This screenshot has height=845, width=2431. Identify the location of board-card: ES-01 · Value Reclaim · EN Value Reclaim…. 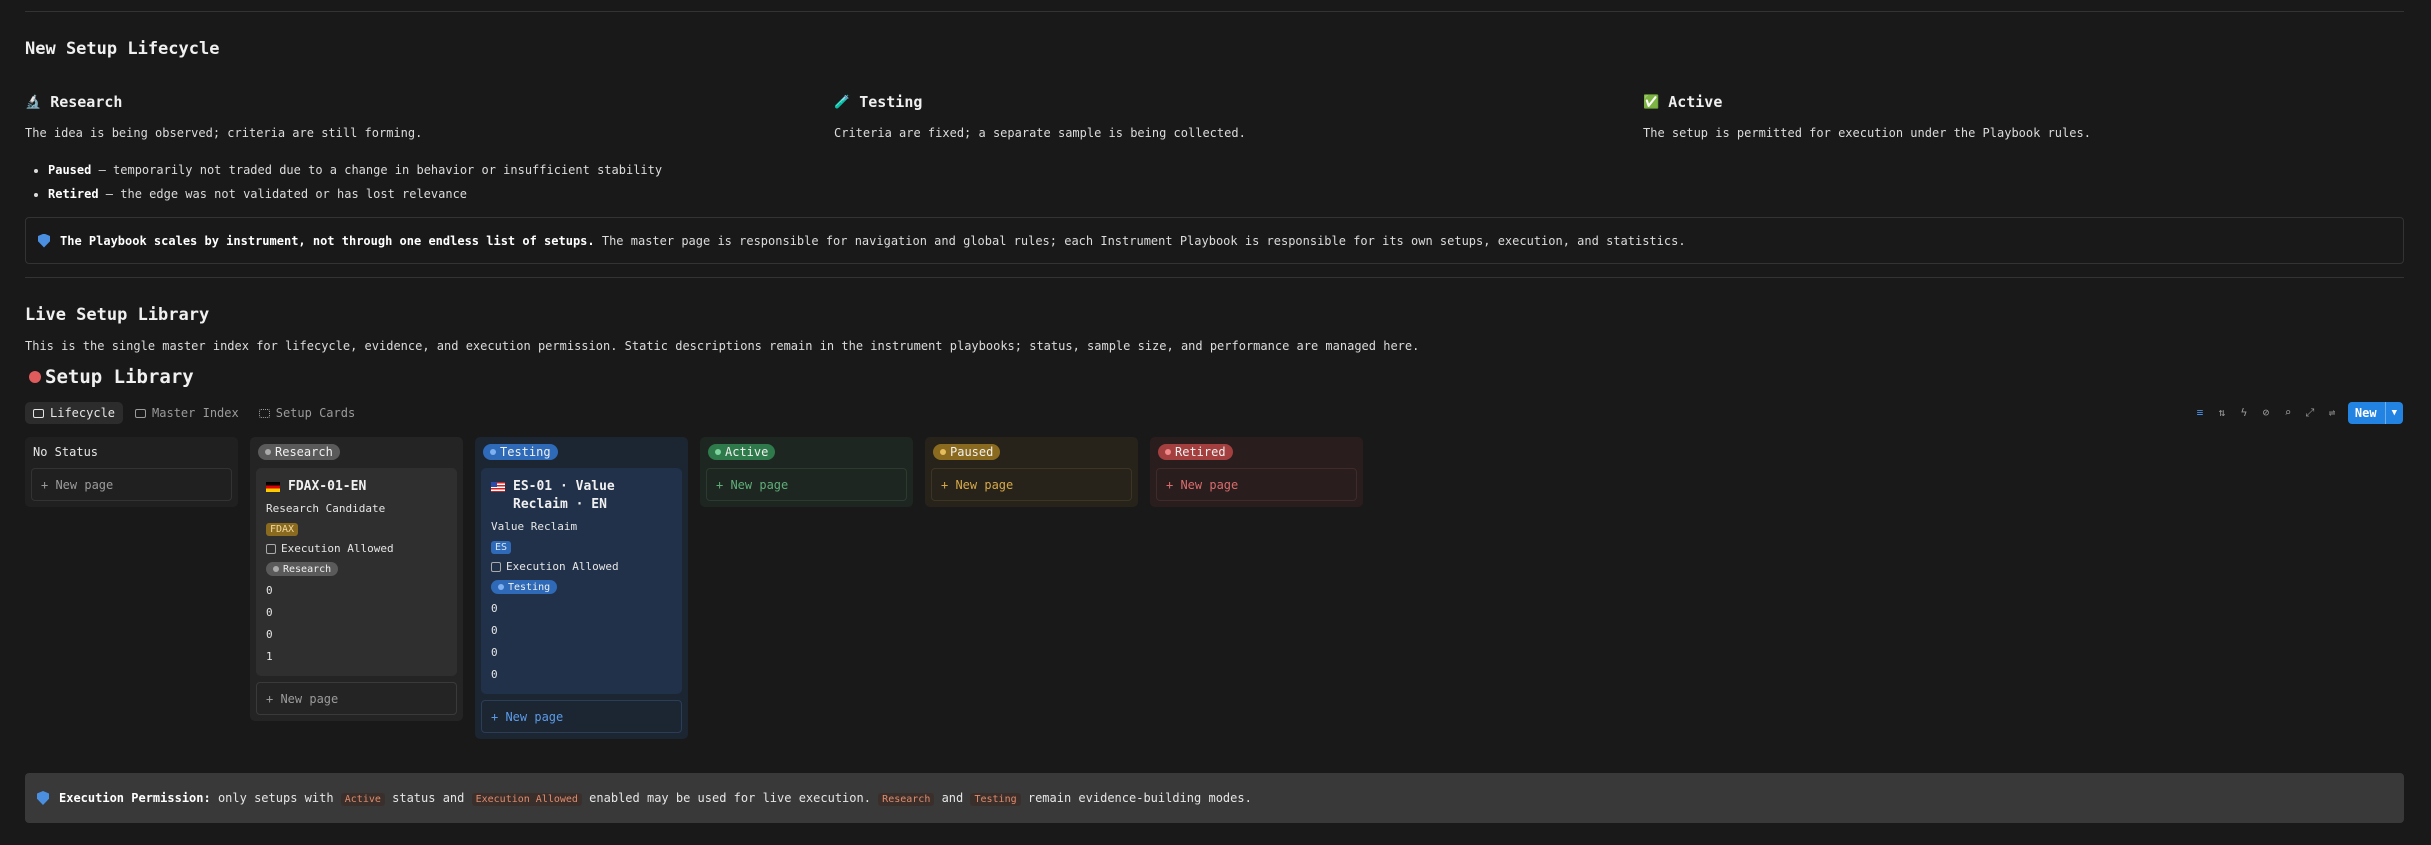
(581, 581).